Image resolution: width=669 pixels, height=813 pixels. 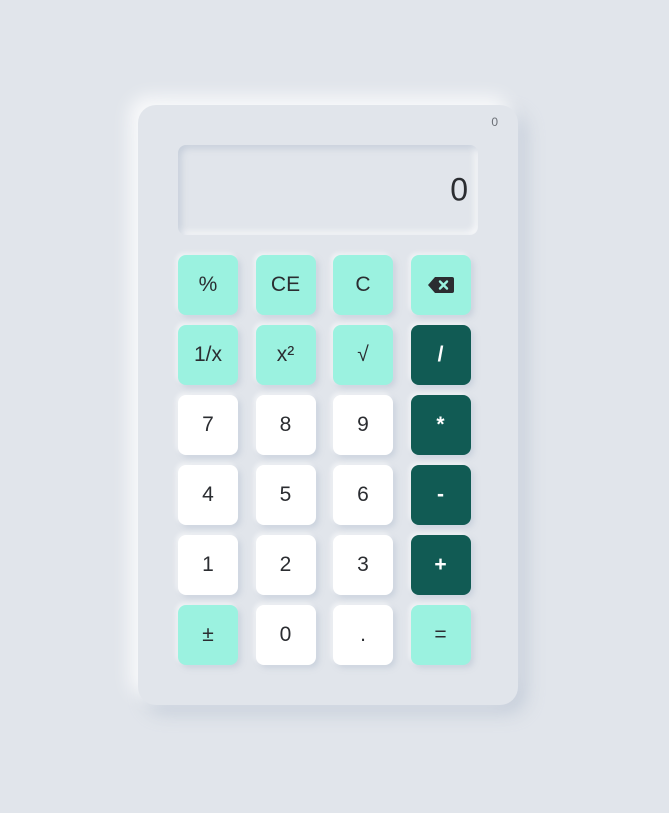 What do you see at coordinates (328, 190) in the screenshot?
I see `result-display: 0` at bounding box center [328, 190].